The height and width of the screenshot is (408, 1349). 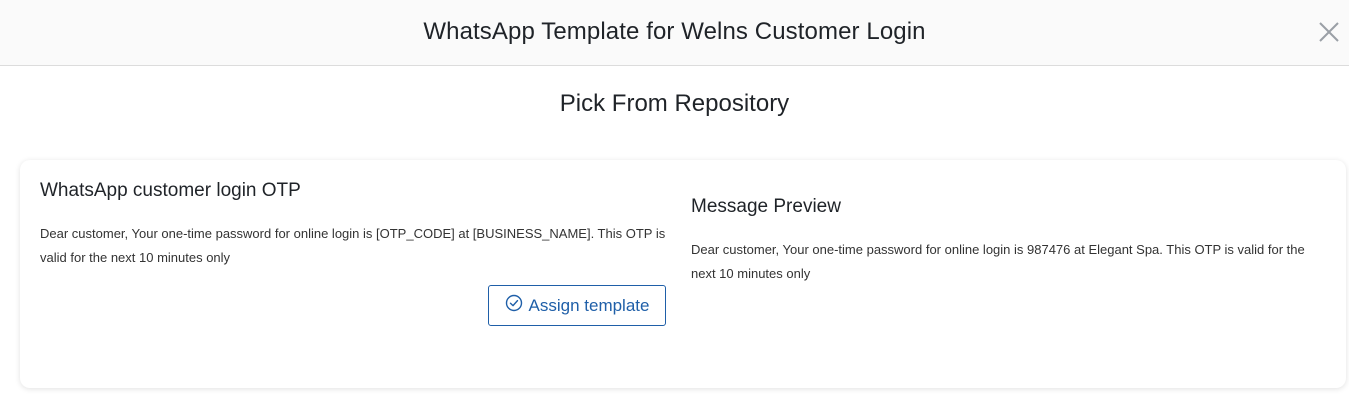 What do you see at coordinates (674, 103) in the screenshot?
I see `section-title: Pick From Repository` at bounding box center [674, 103].